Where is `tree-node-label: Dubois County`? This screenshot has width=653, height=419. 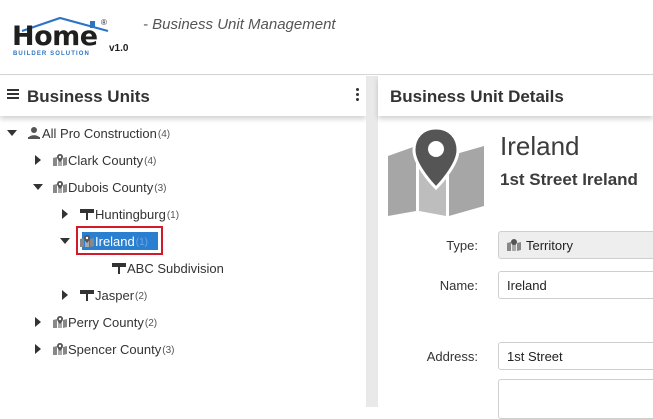
tree-node-label: Dubois County is located at coordinates (111, 187).